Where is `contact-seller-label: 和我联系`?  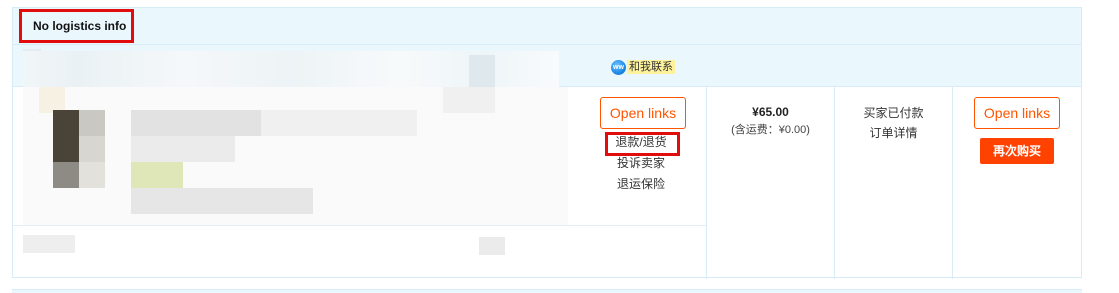 contact-seller-label: 和我联系 is located at coordinates (651, 67).